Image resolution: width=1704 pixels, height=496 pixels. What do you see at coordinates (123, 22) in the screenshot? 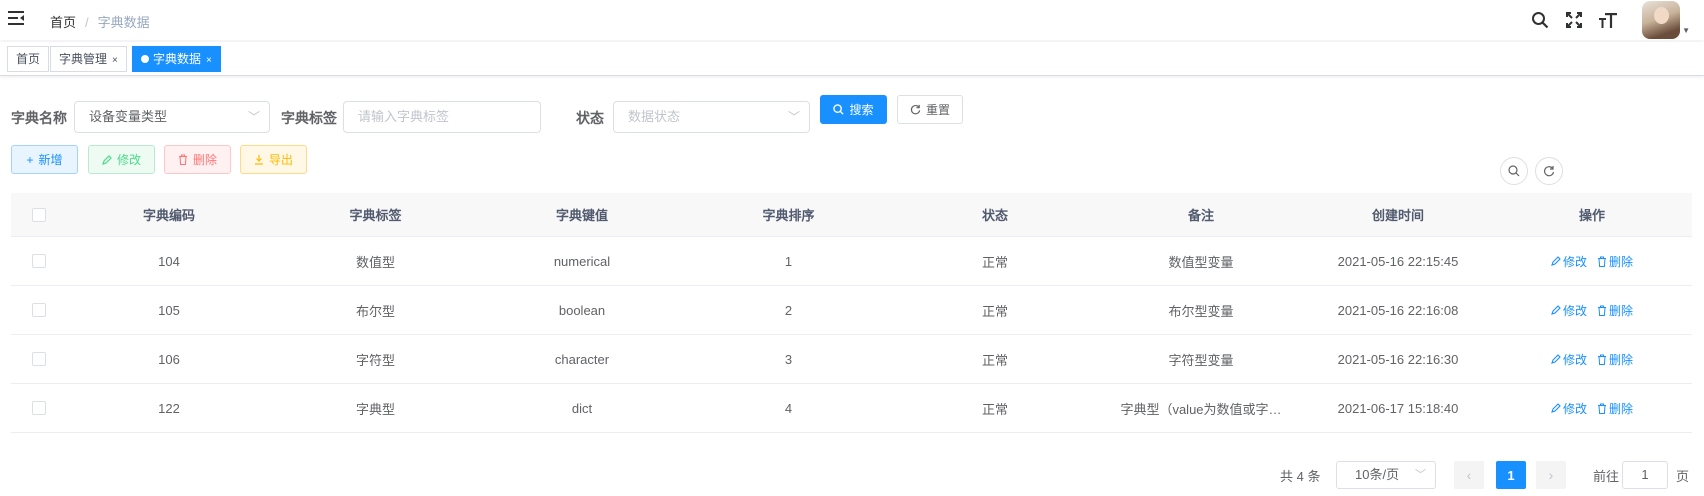
I see `breadcrumb-current: 字典数据` at bounding box center [123, 22].